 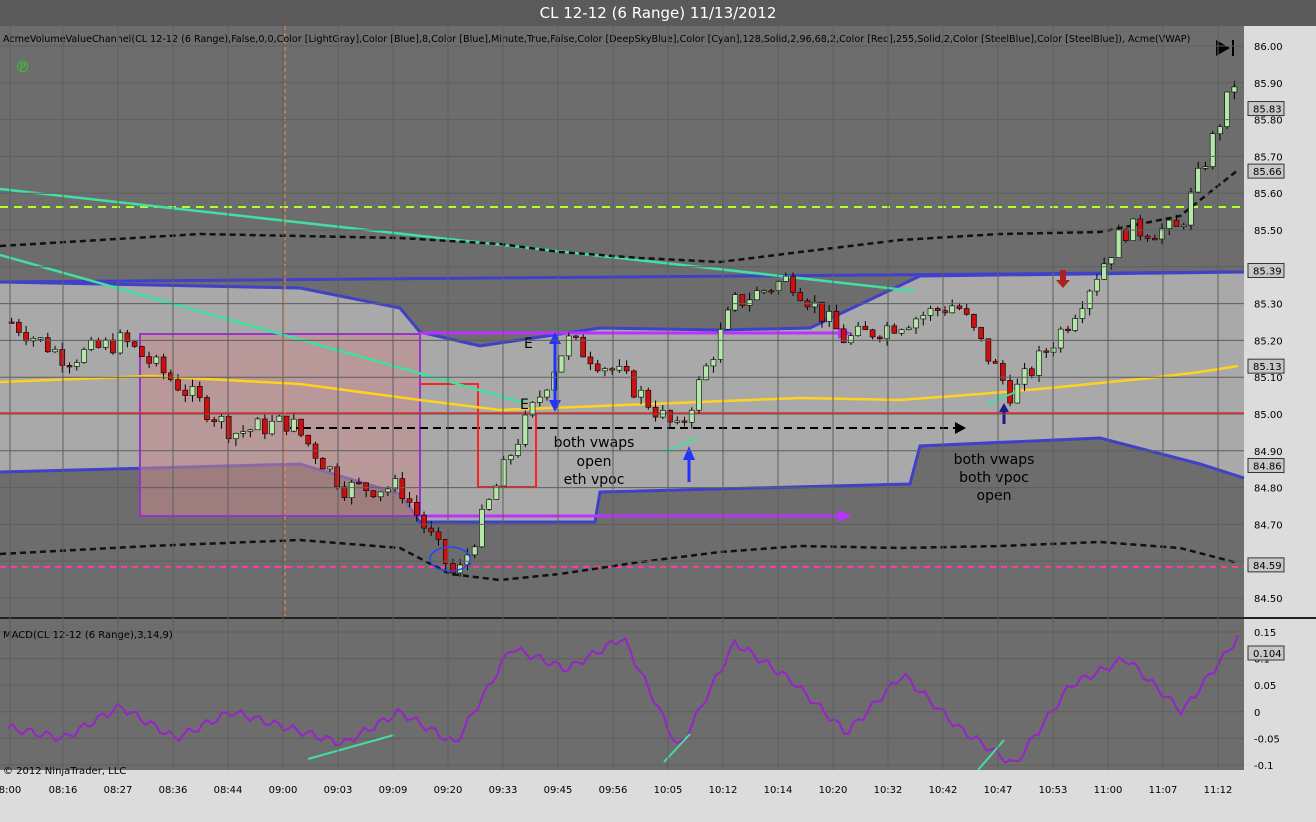 I want to click on time-axis-label: 10:53, so click(x=1053, y=790).